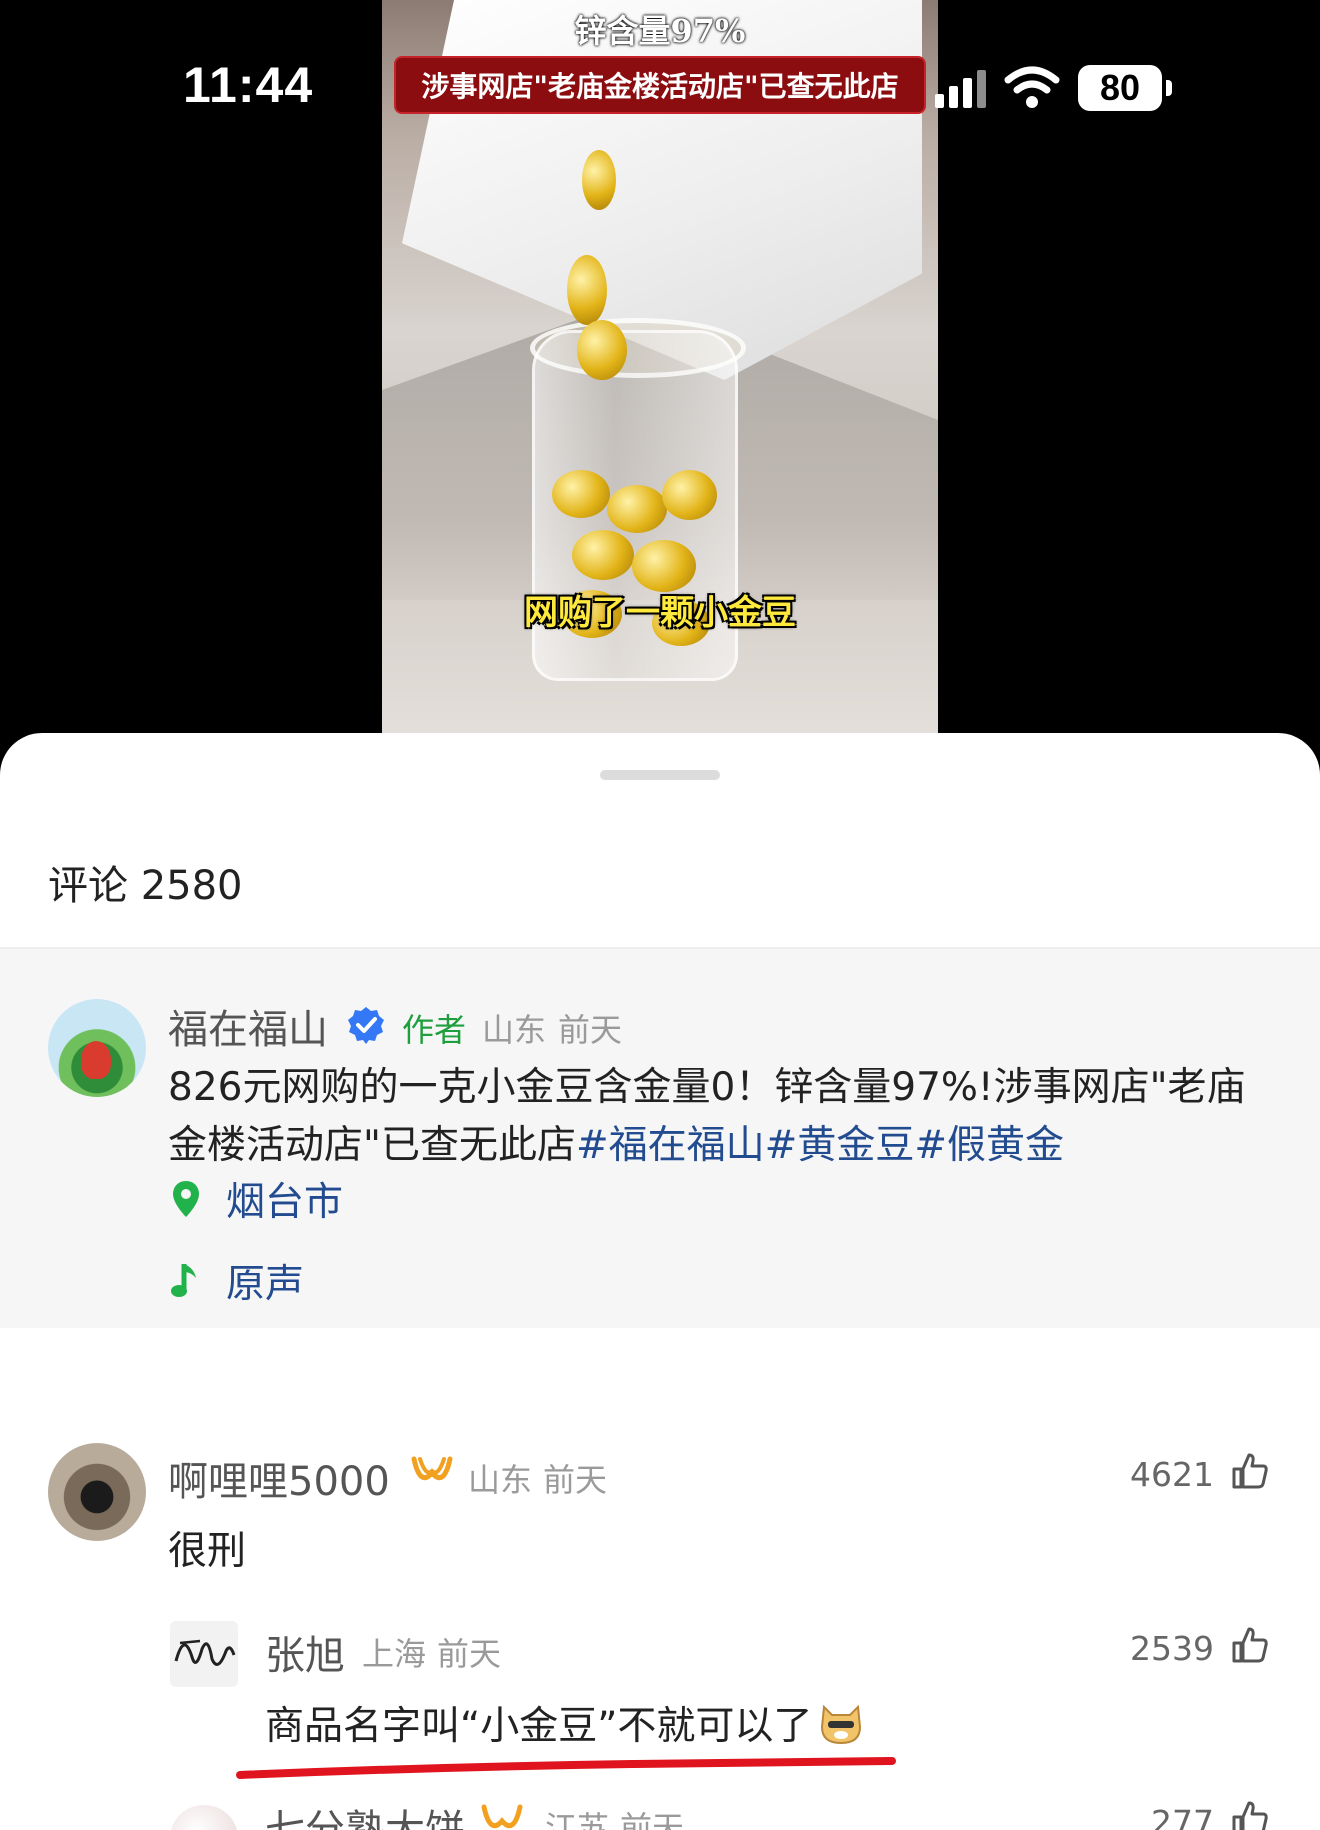 This screenshot has height=1830, width=1320. I want to click on comment-region: 山东, so click(500, 1480).